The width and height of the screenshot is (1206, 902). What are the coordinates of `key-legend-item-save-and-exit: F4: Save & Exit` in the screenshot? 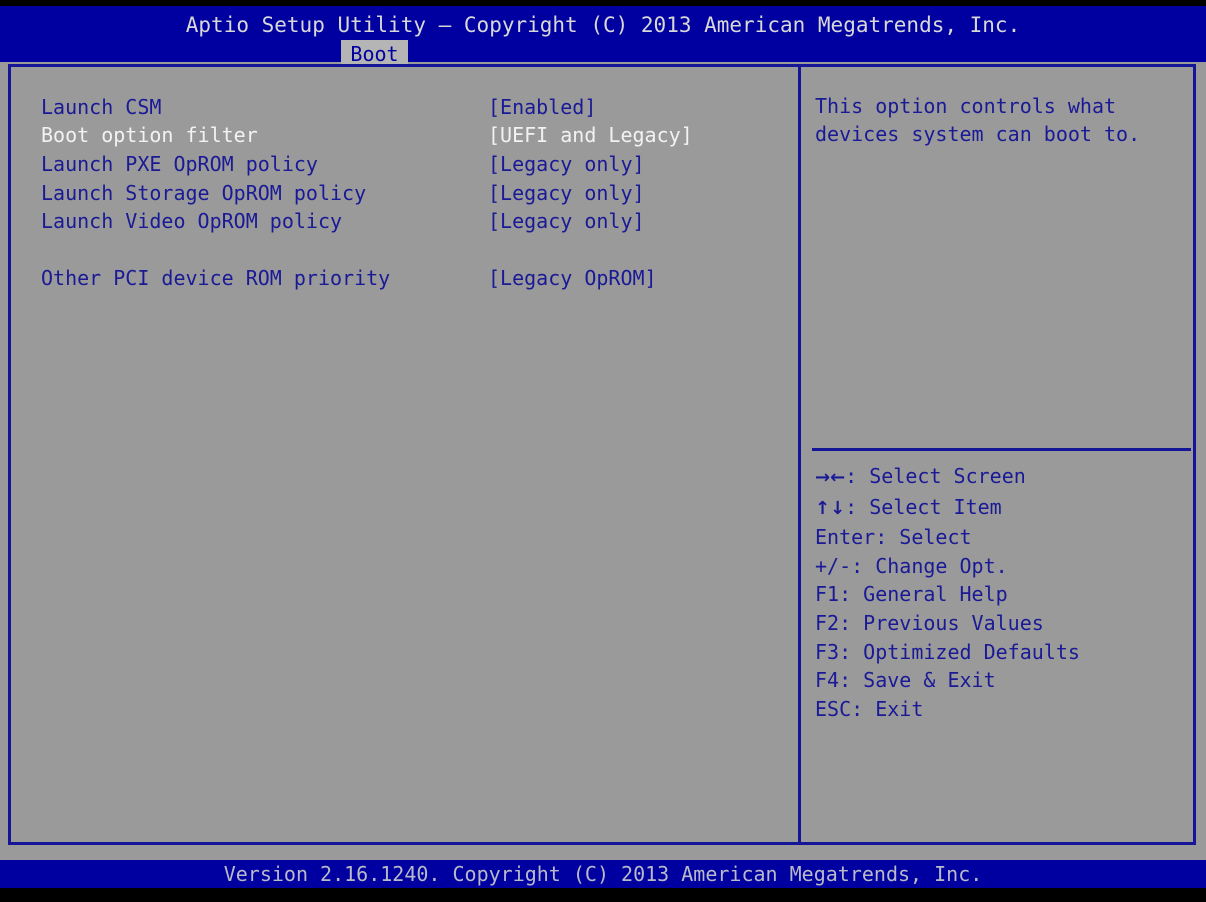 It's located at (905, 680).